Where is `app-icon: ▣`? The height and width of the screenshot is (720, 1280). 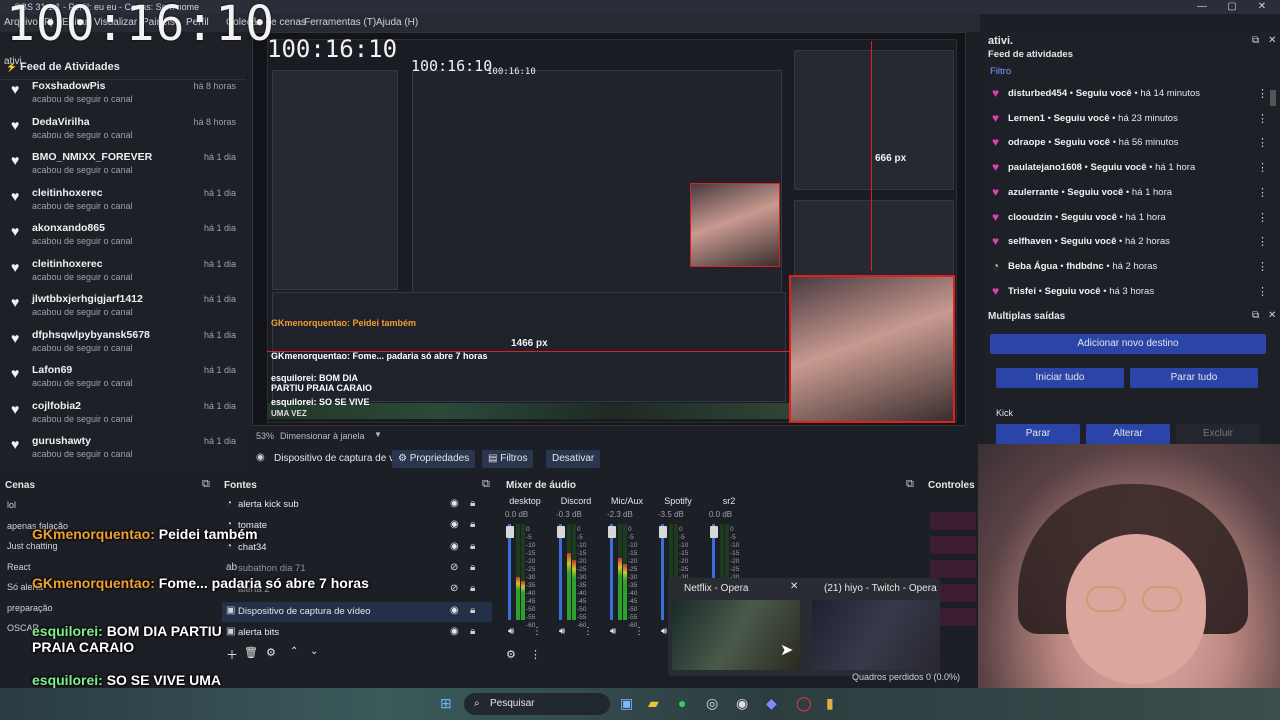
app-icon: ▣ is located at coordinates (626, 703).